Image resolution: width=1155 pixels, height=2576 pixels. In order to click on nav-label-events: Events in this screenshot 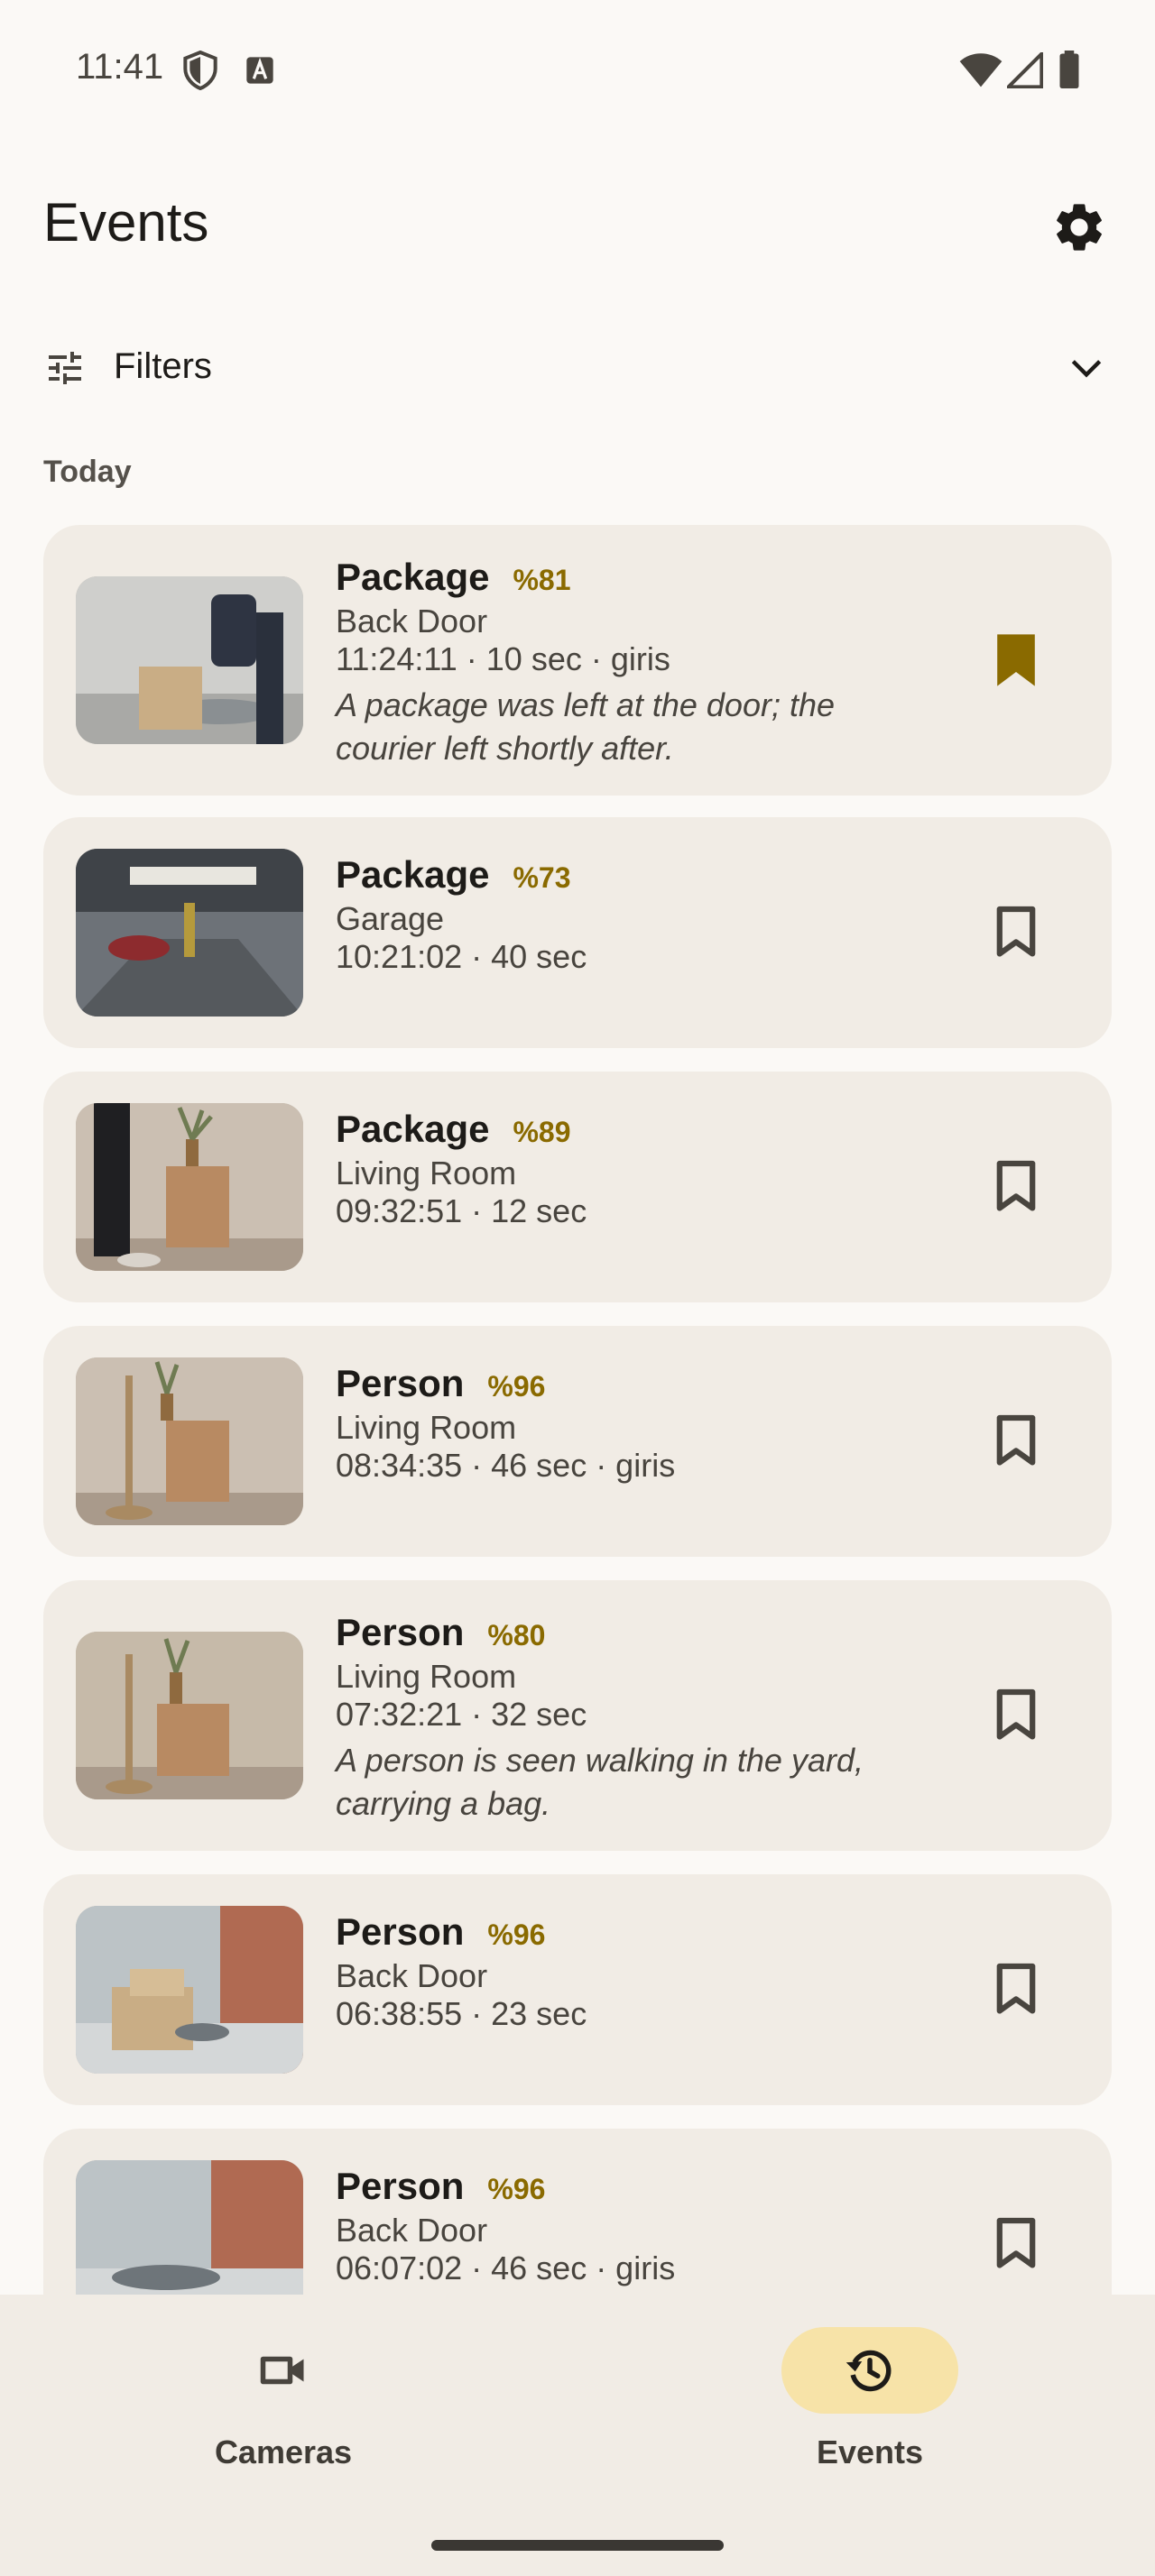, I will do `click(870, 2451)`.